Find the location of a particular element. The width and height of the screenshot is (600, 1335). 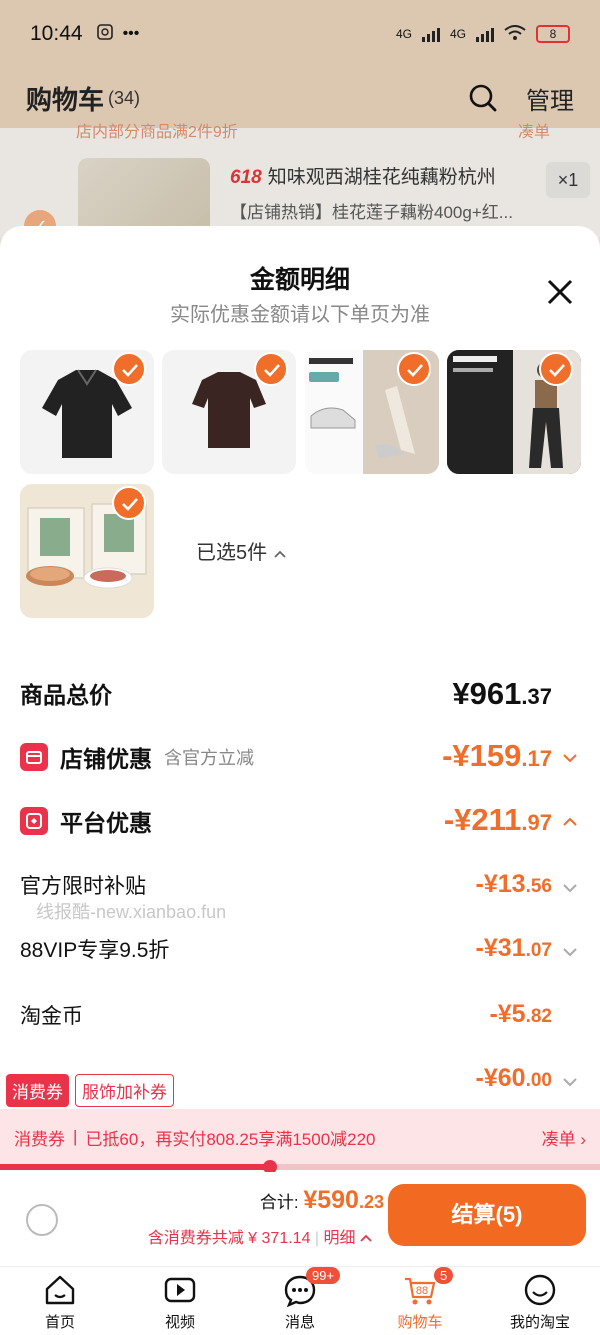

total-price-label: 商品总价 is located at coordinates (66, 695).